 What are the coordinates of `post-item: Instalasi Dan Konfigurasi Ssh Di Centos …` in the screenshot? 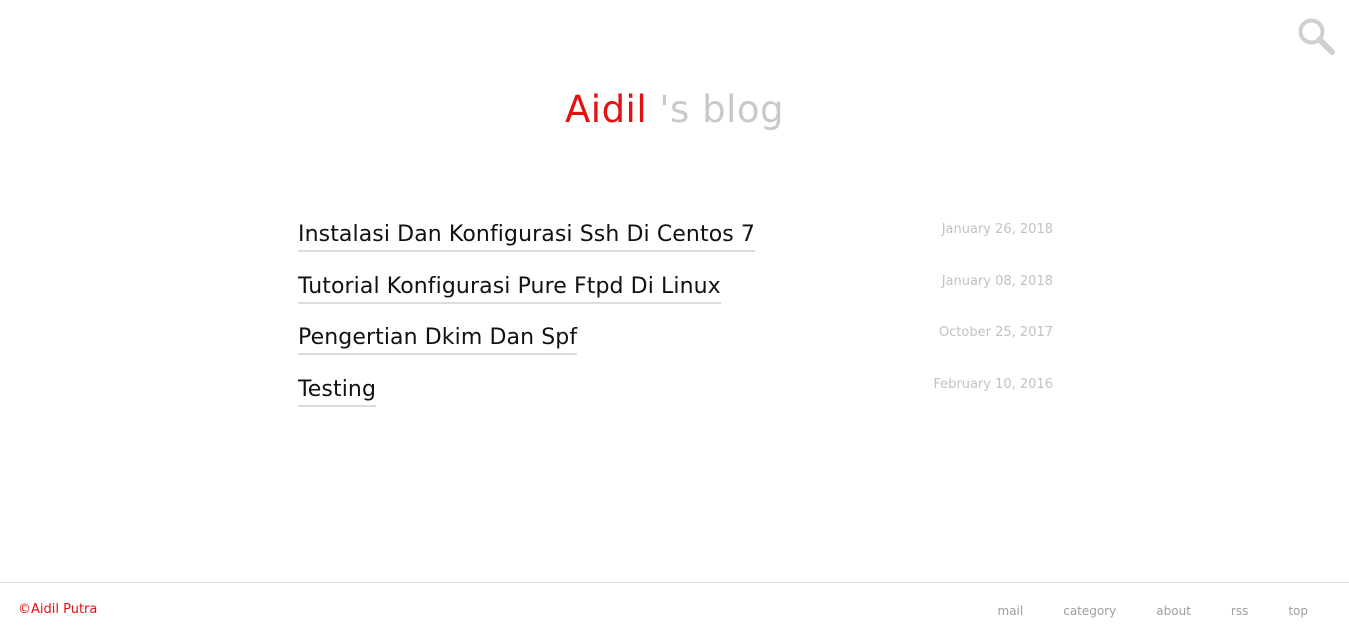 It's located at (675, 240).